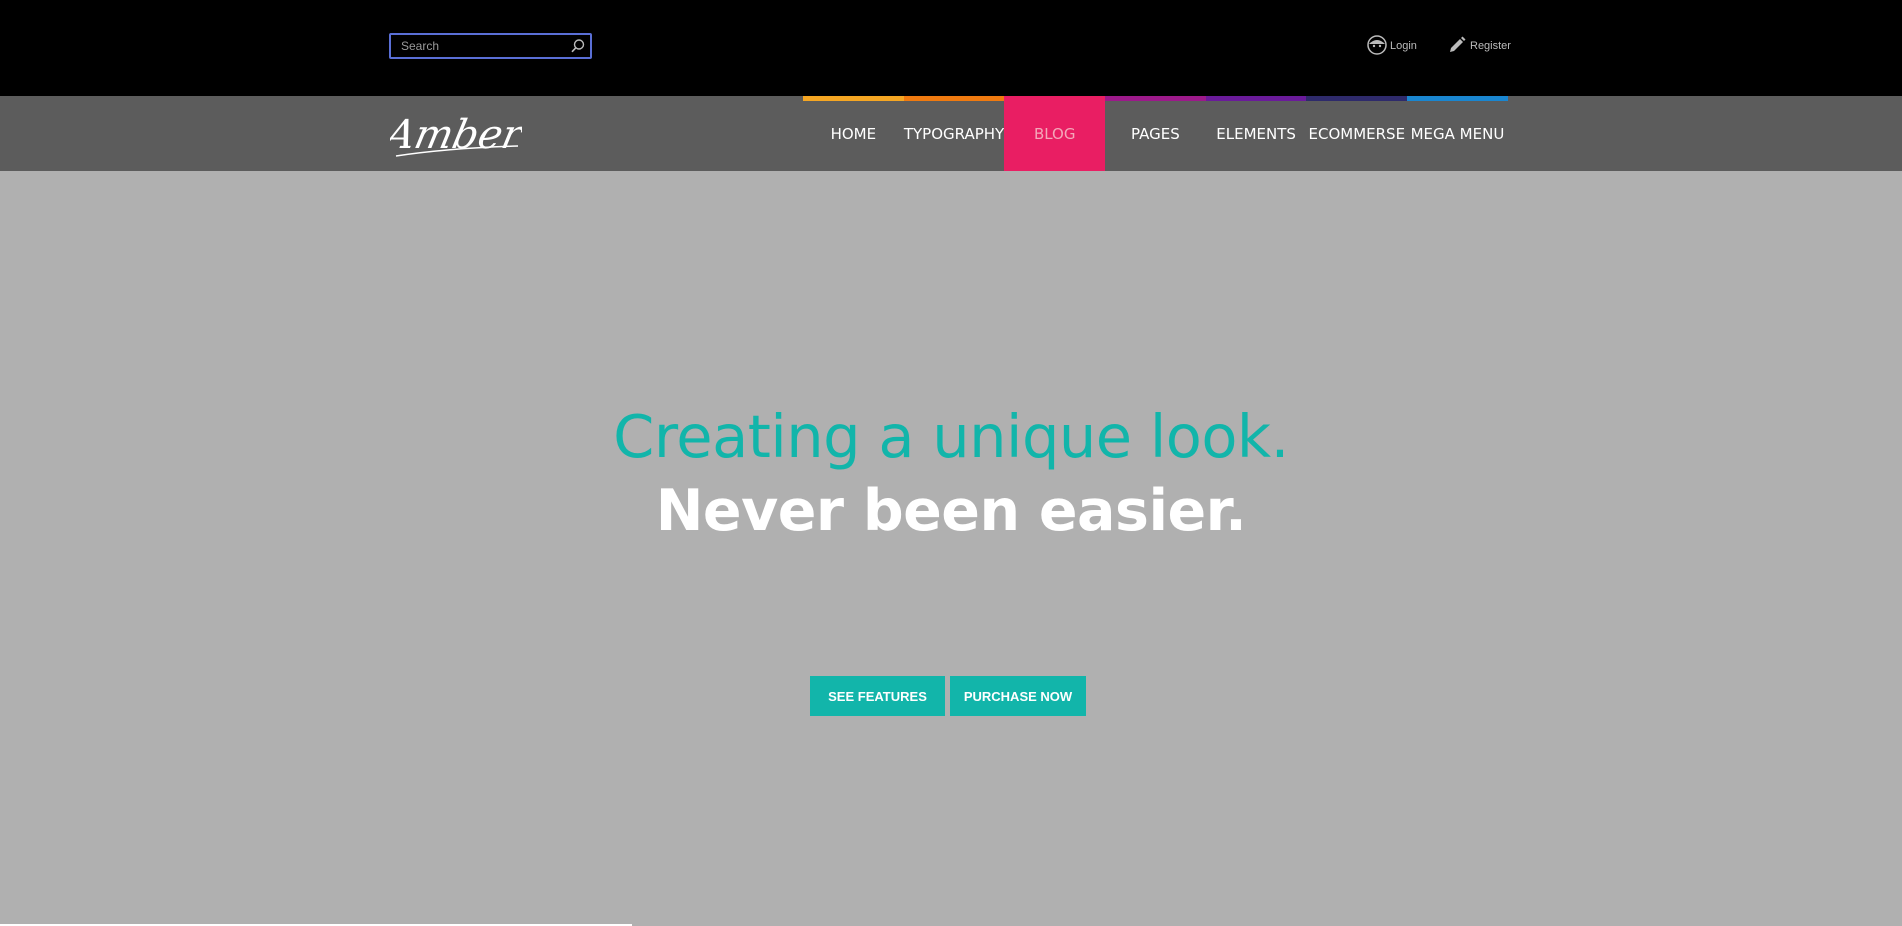  Describe the element at coordinates (951, 436) in the screenshot. I see `hero-headline: Creating a unique look.` at that location.